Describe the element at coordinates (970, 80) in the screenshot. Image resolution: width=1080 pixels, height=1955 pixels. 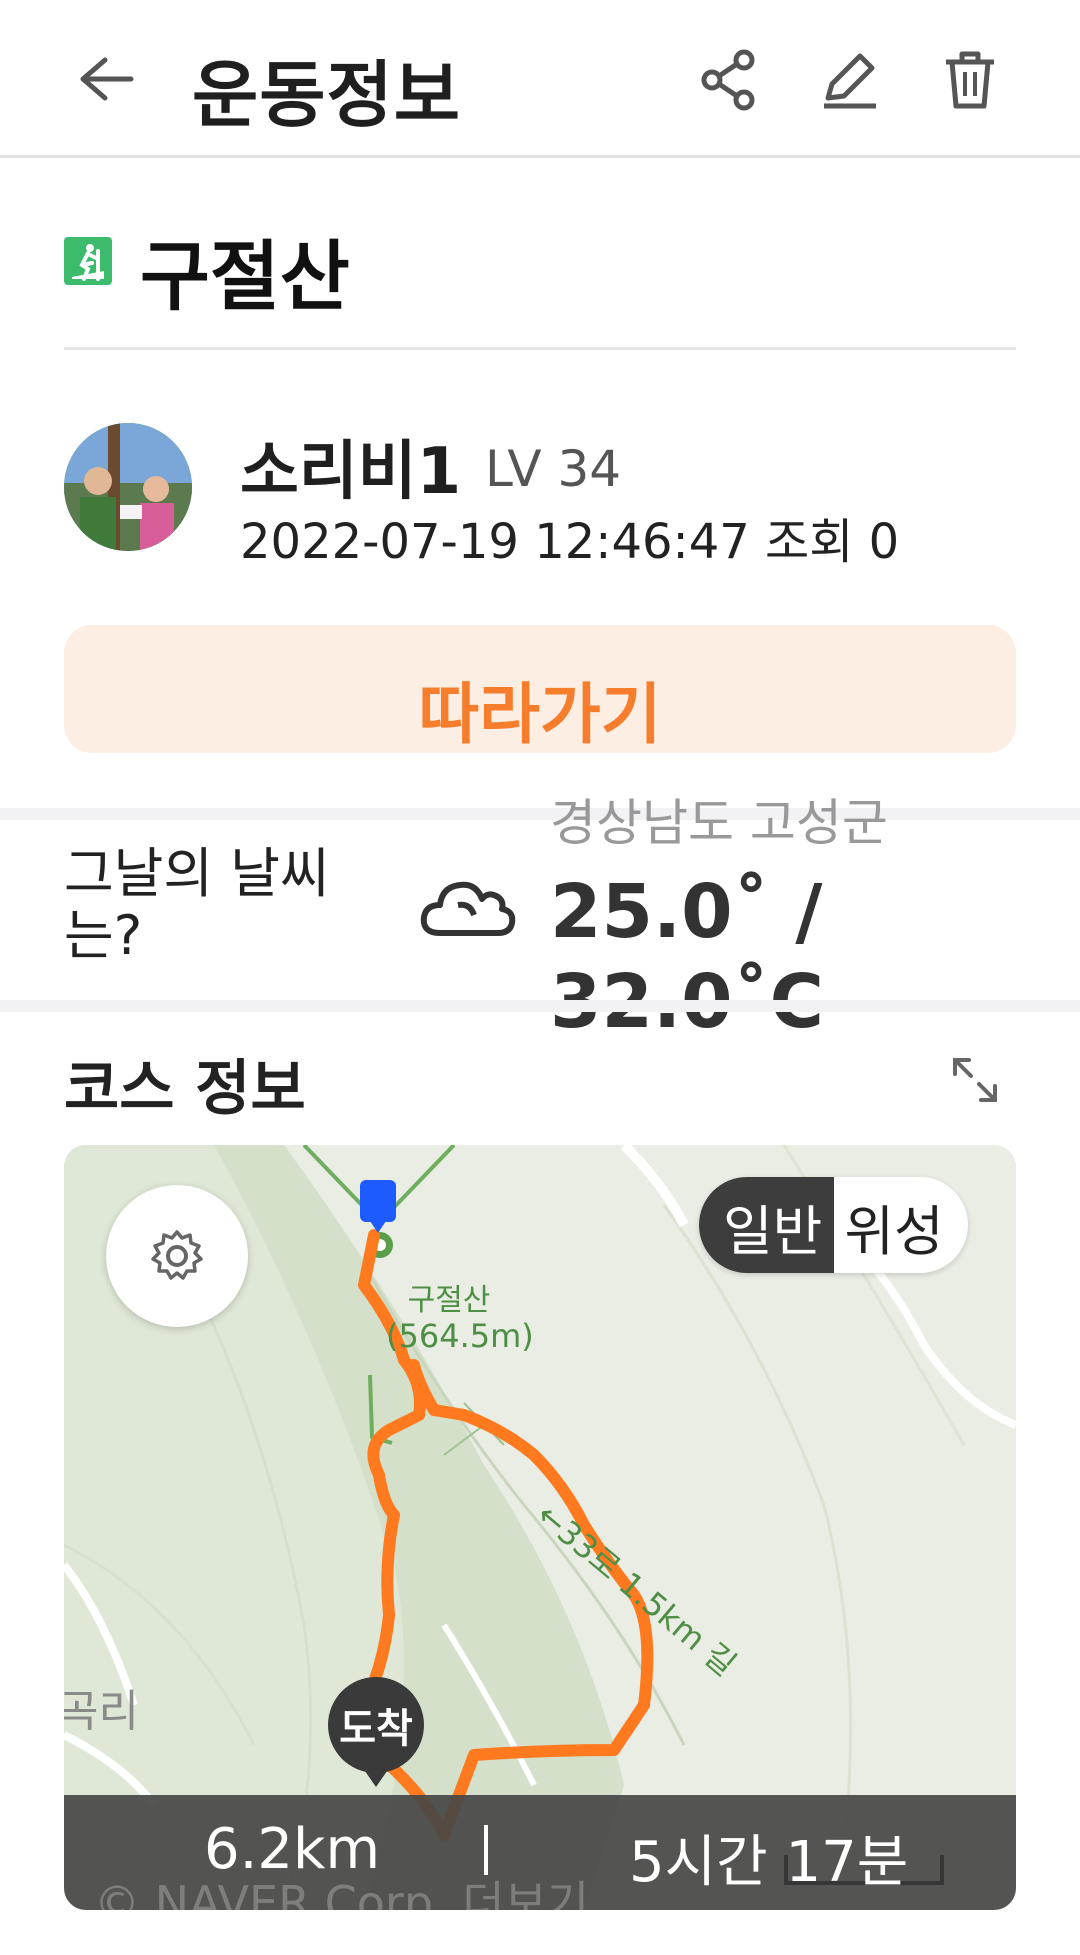
I see `trash-icon` at that location.